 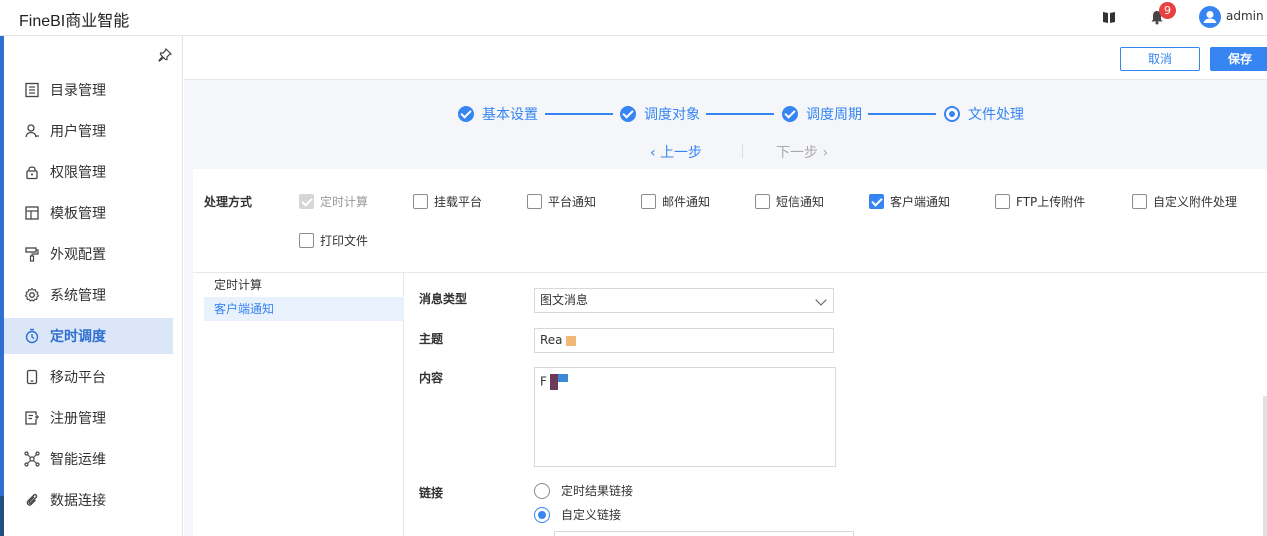 What do you see at coordinates (1051, 202) in the screenshot?
I see `option-label: FTP上传附件` at bounding box center [1051, 202].